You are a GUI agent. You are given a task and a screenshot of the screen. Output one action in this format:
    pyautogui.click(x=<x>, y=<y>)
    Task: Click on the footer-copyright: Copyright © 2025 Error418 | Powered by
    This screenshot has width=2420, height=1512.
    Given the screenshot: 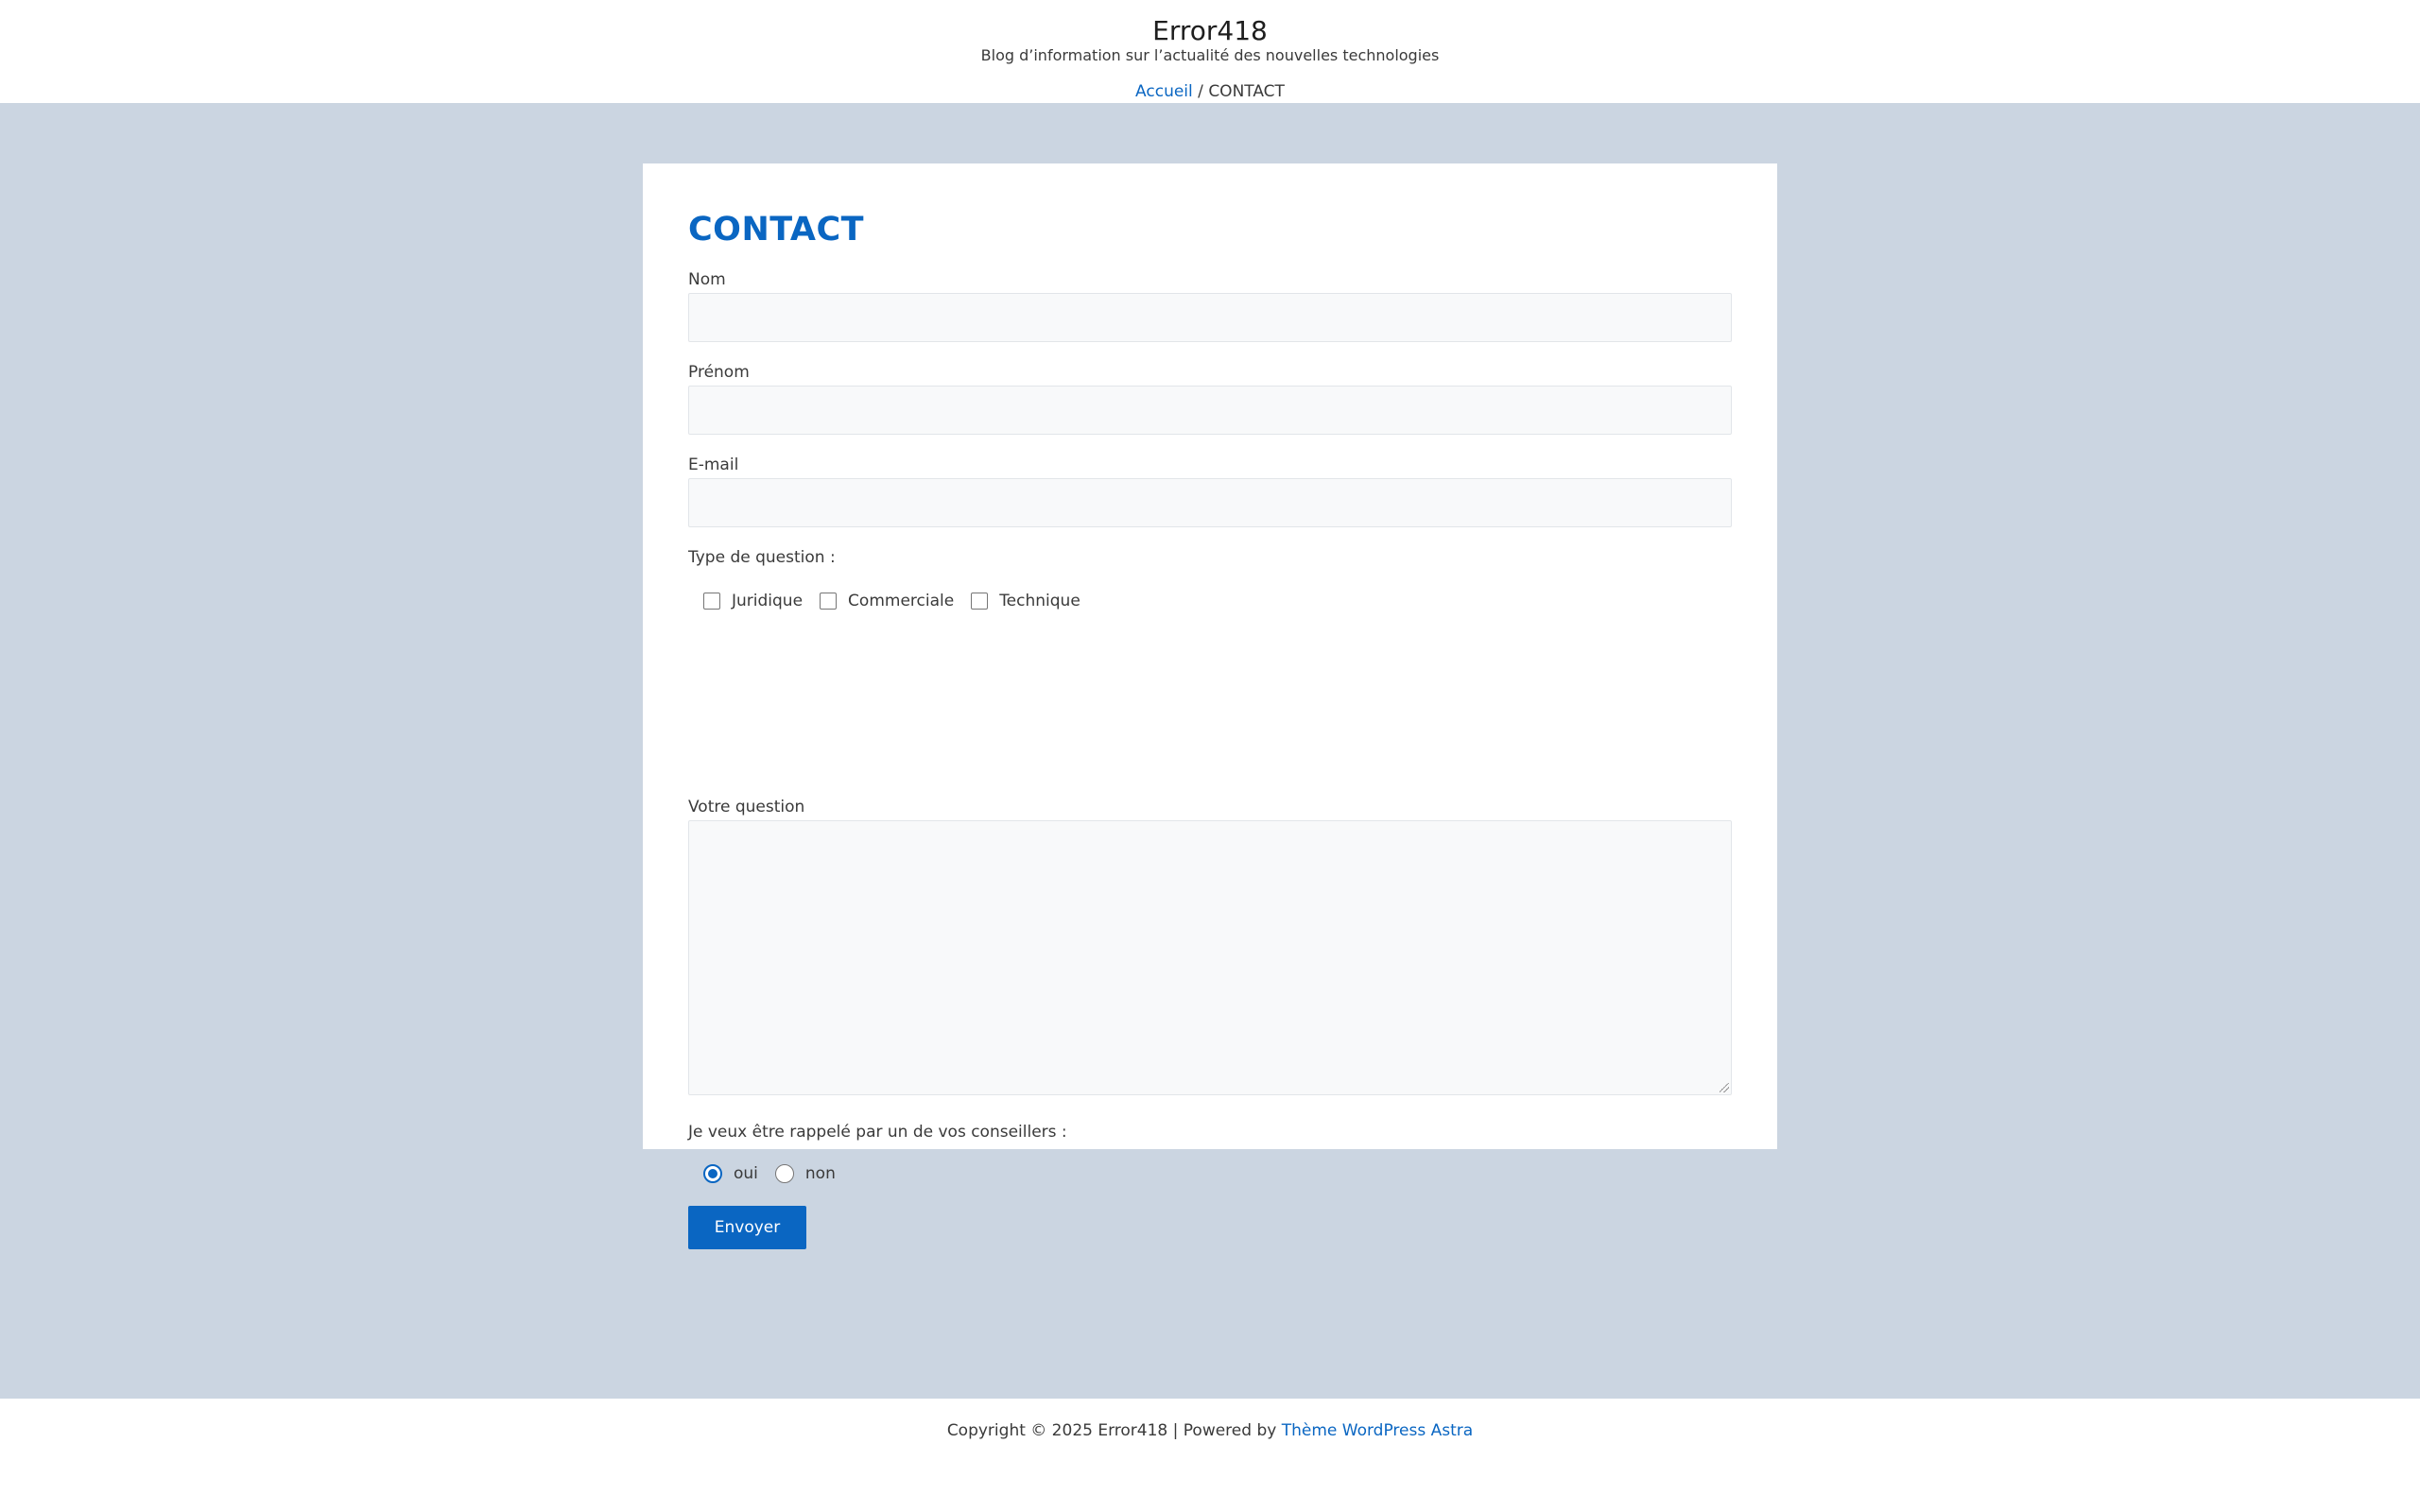 What is the action you would take?
    pyautogui.click(x=1114, y=1430)
    